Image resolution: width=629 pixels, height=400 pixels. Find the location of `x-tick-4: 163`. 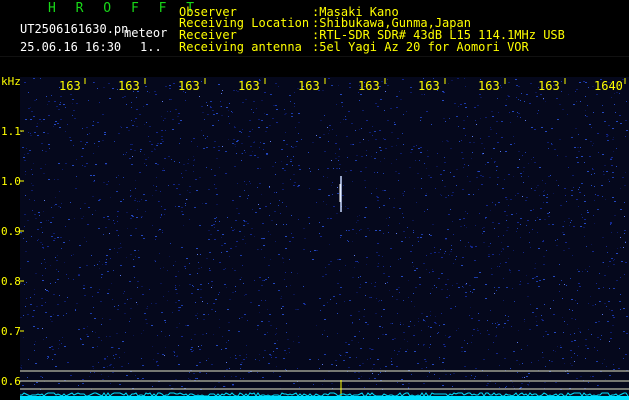

x-tick-4: 163 is located at coordinates (249, 86).